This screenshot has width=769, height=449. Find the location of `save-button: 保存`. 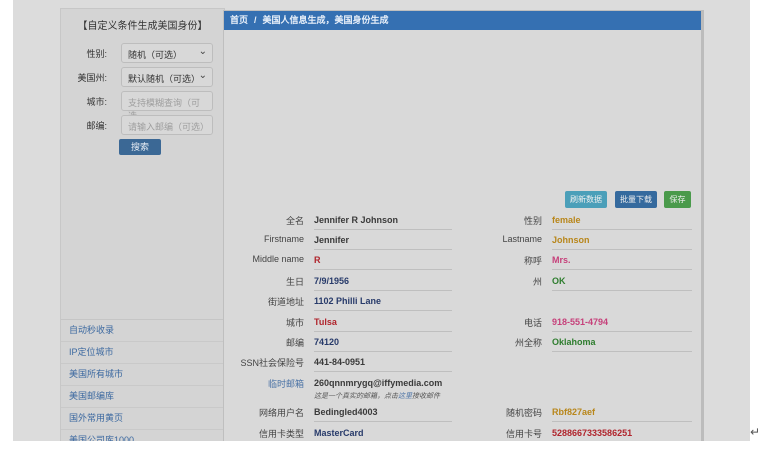

save-button: 保存 is located at coordinates (677, 199).